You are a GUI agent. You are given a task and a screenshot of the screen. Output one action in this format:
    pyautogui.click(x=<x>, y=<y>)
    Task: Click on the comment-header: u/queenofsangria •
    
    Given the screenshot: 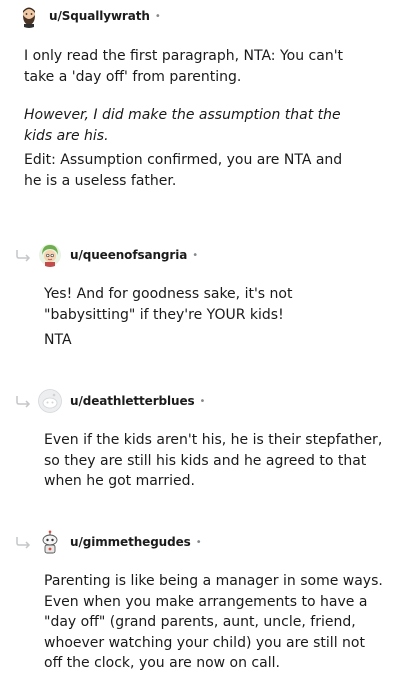 What is the action you would take?
    pyautogui.click(x=118, y=255)
    